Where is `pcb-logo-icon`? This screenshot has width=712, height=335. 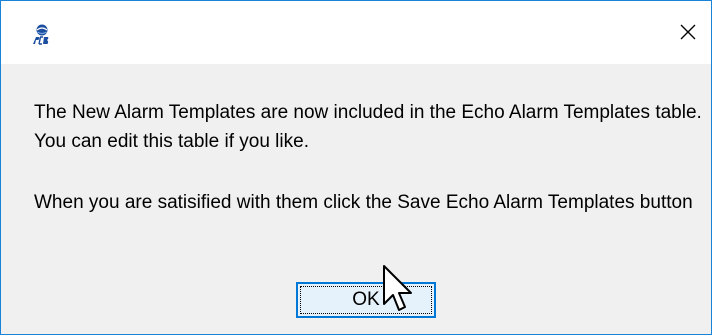
pcb-logo-icon is located at coordinates (43, 35).